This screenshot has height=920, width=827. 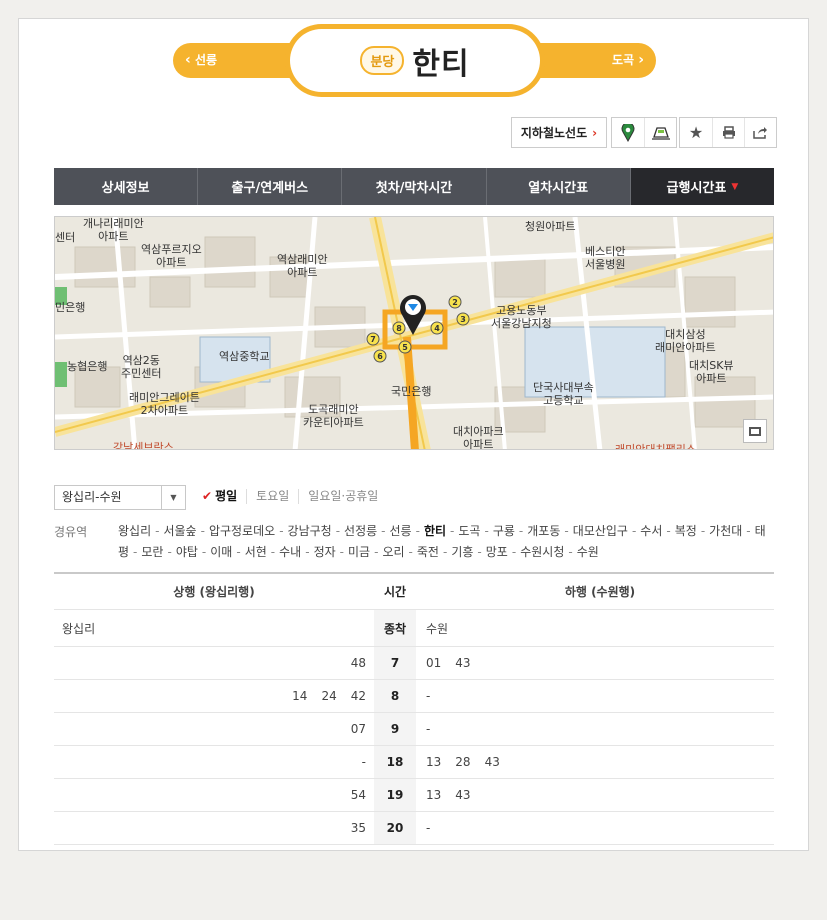 I want to click on svg-text: 2, so click(x=455, y=302).